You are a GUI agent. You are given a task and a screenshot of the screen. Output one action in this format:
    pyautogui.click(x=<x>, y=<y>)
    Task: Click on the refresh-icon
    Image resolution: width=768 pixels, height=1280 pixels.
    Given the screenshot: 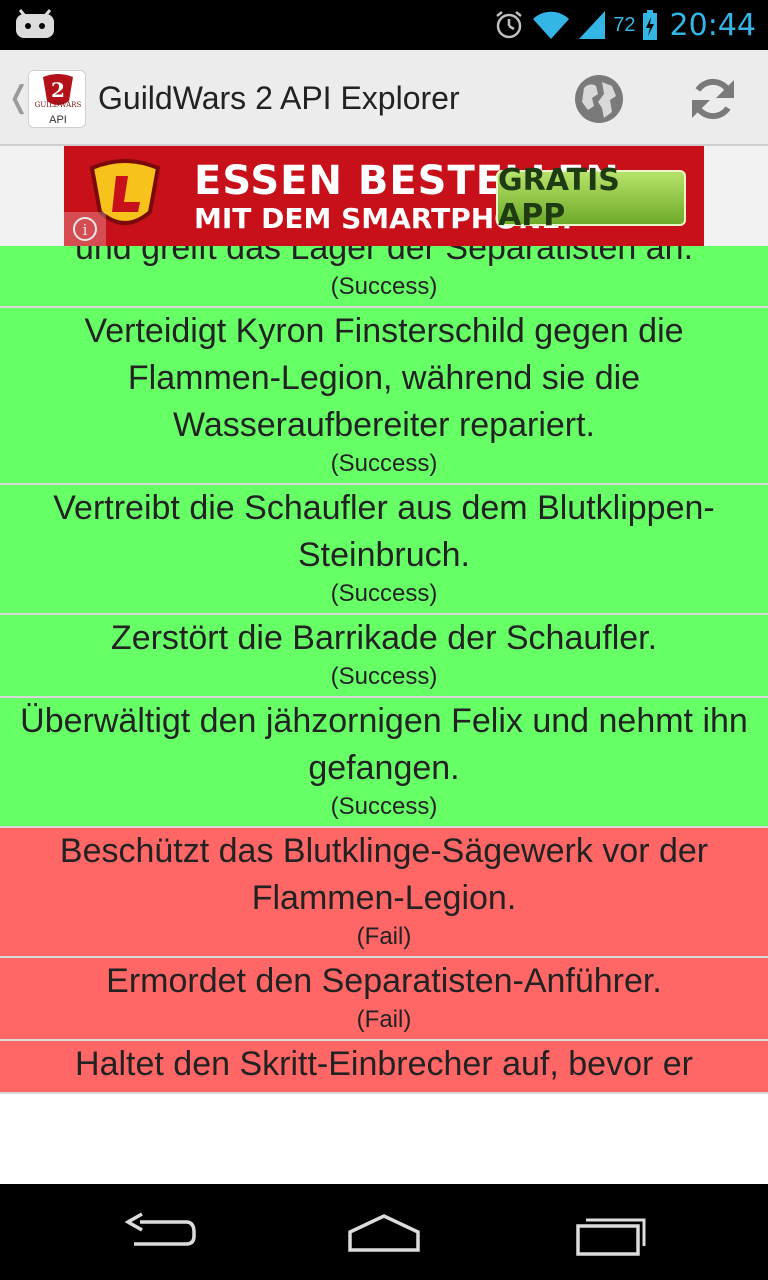 What is the action you would take?
    pyautogui.click(x=713, y=99)
    